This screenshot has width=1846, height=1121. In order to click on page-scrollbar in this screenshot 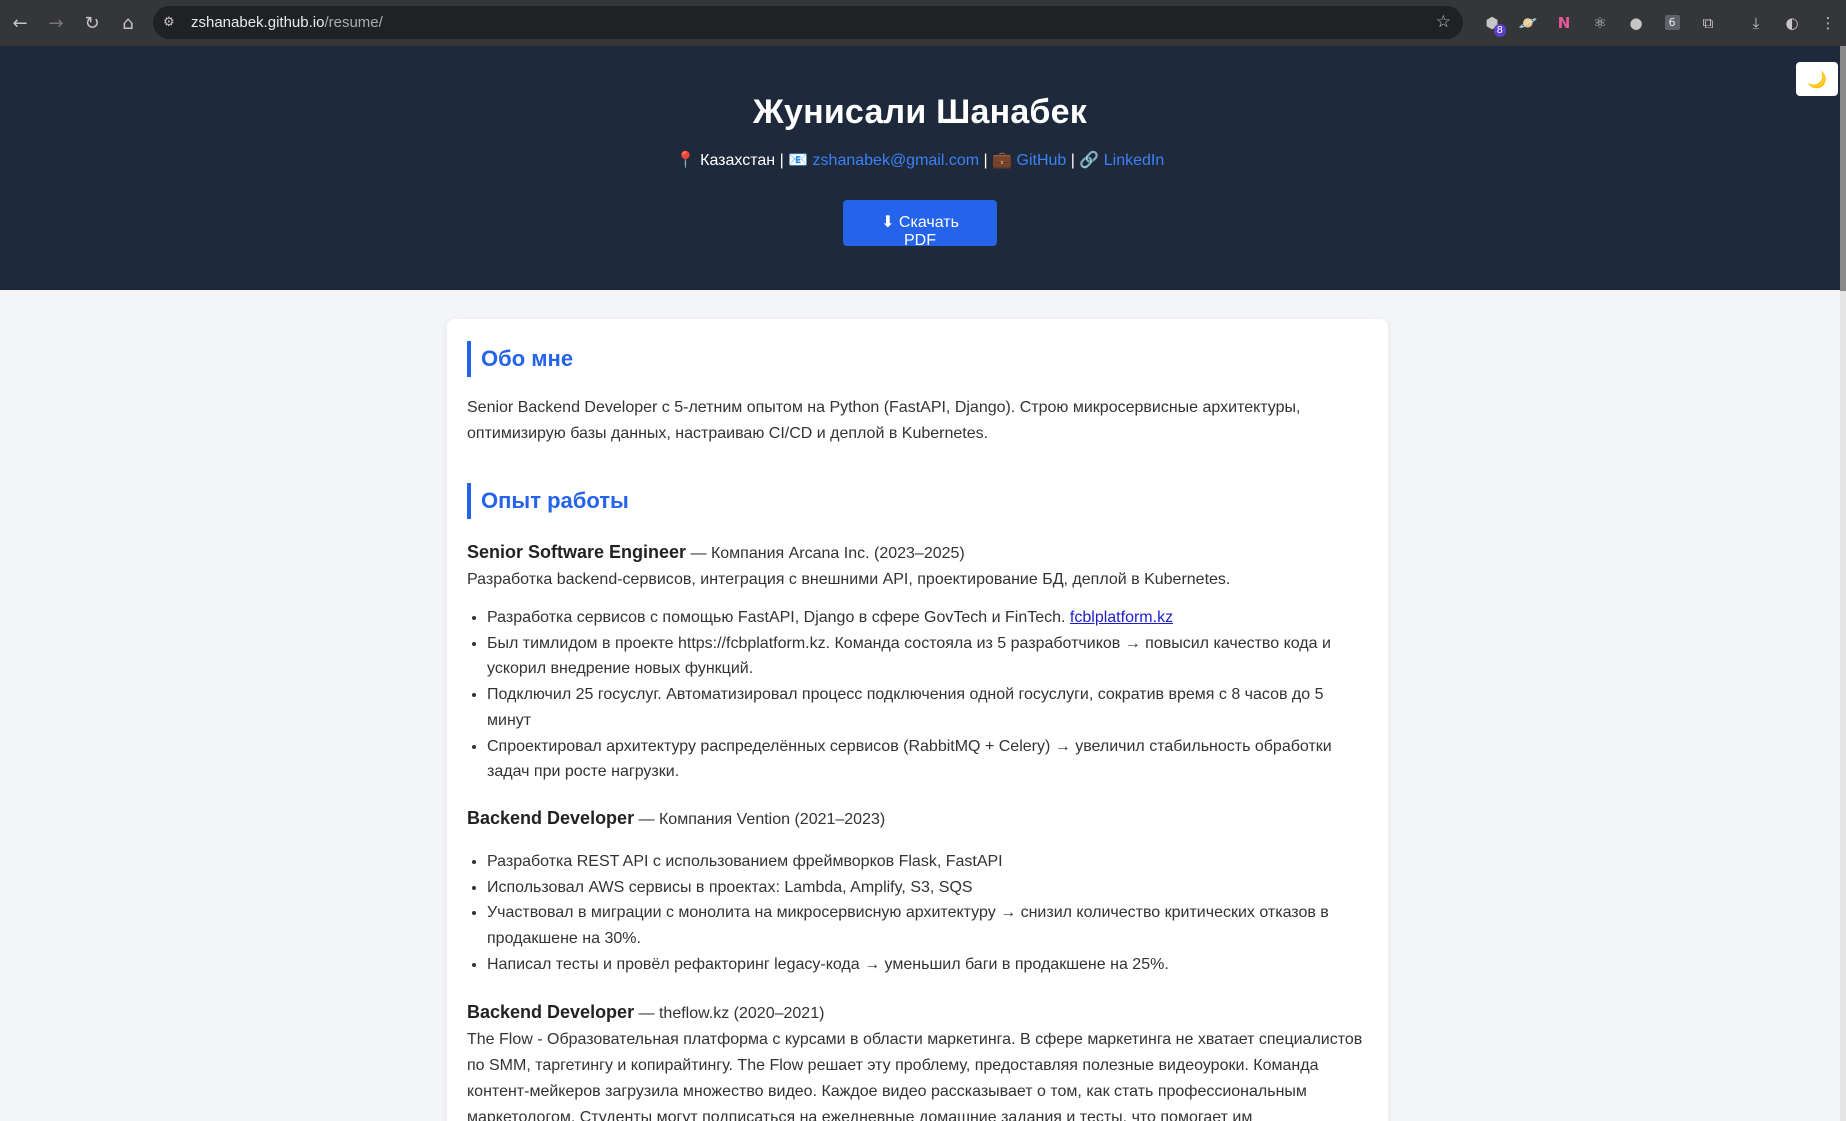, I will do `click(1843, 583)`.